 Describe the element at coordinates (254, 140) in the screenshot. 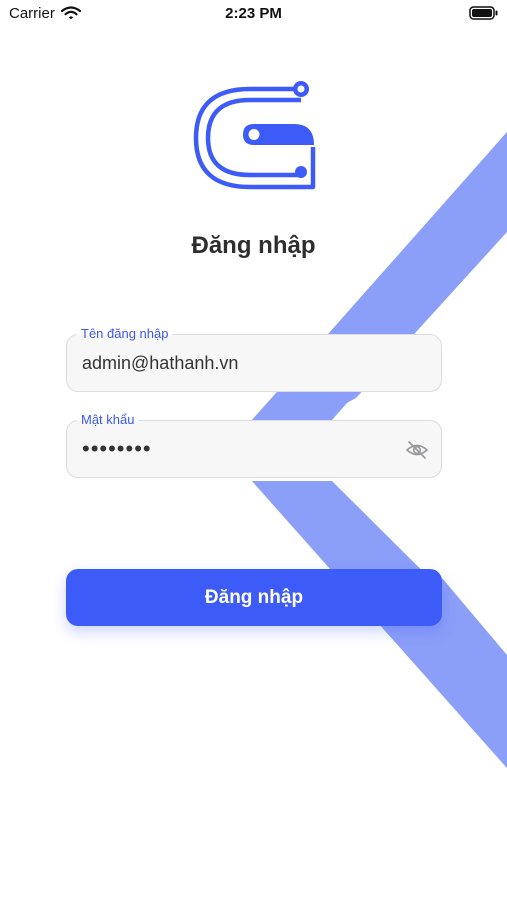

I see `app-logo-icon` at that location.